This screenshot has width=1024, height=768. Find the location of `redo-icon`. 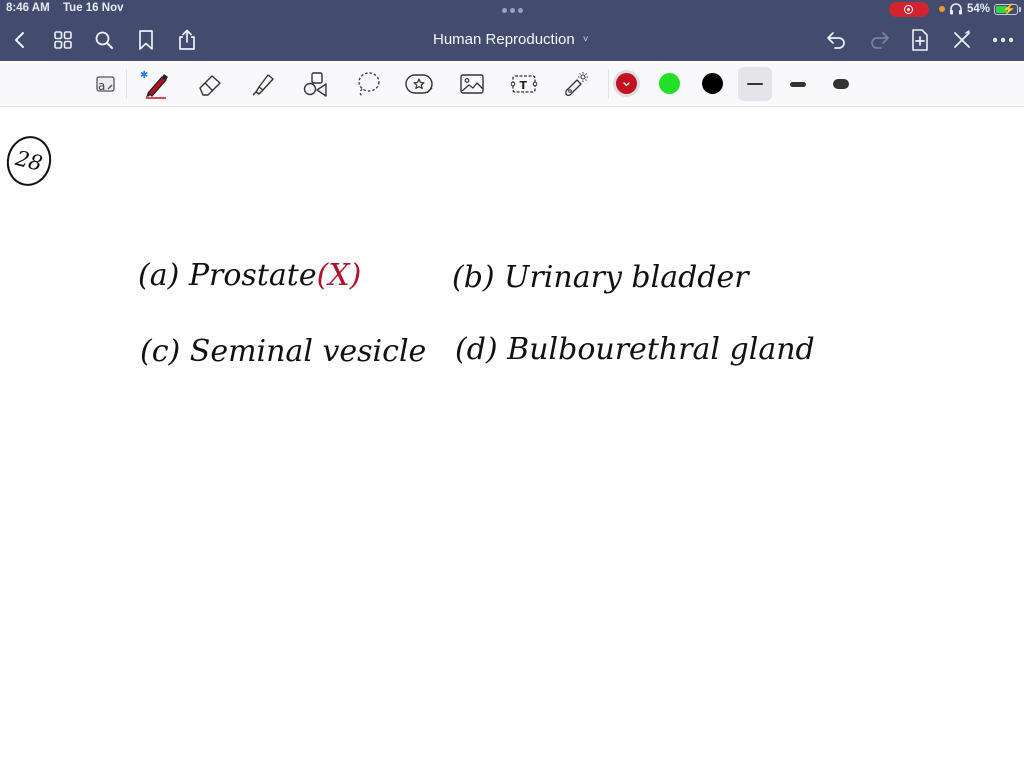

redo-icon is located at coordinates (880, 40).